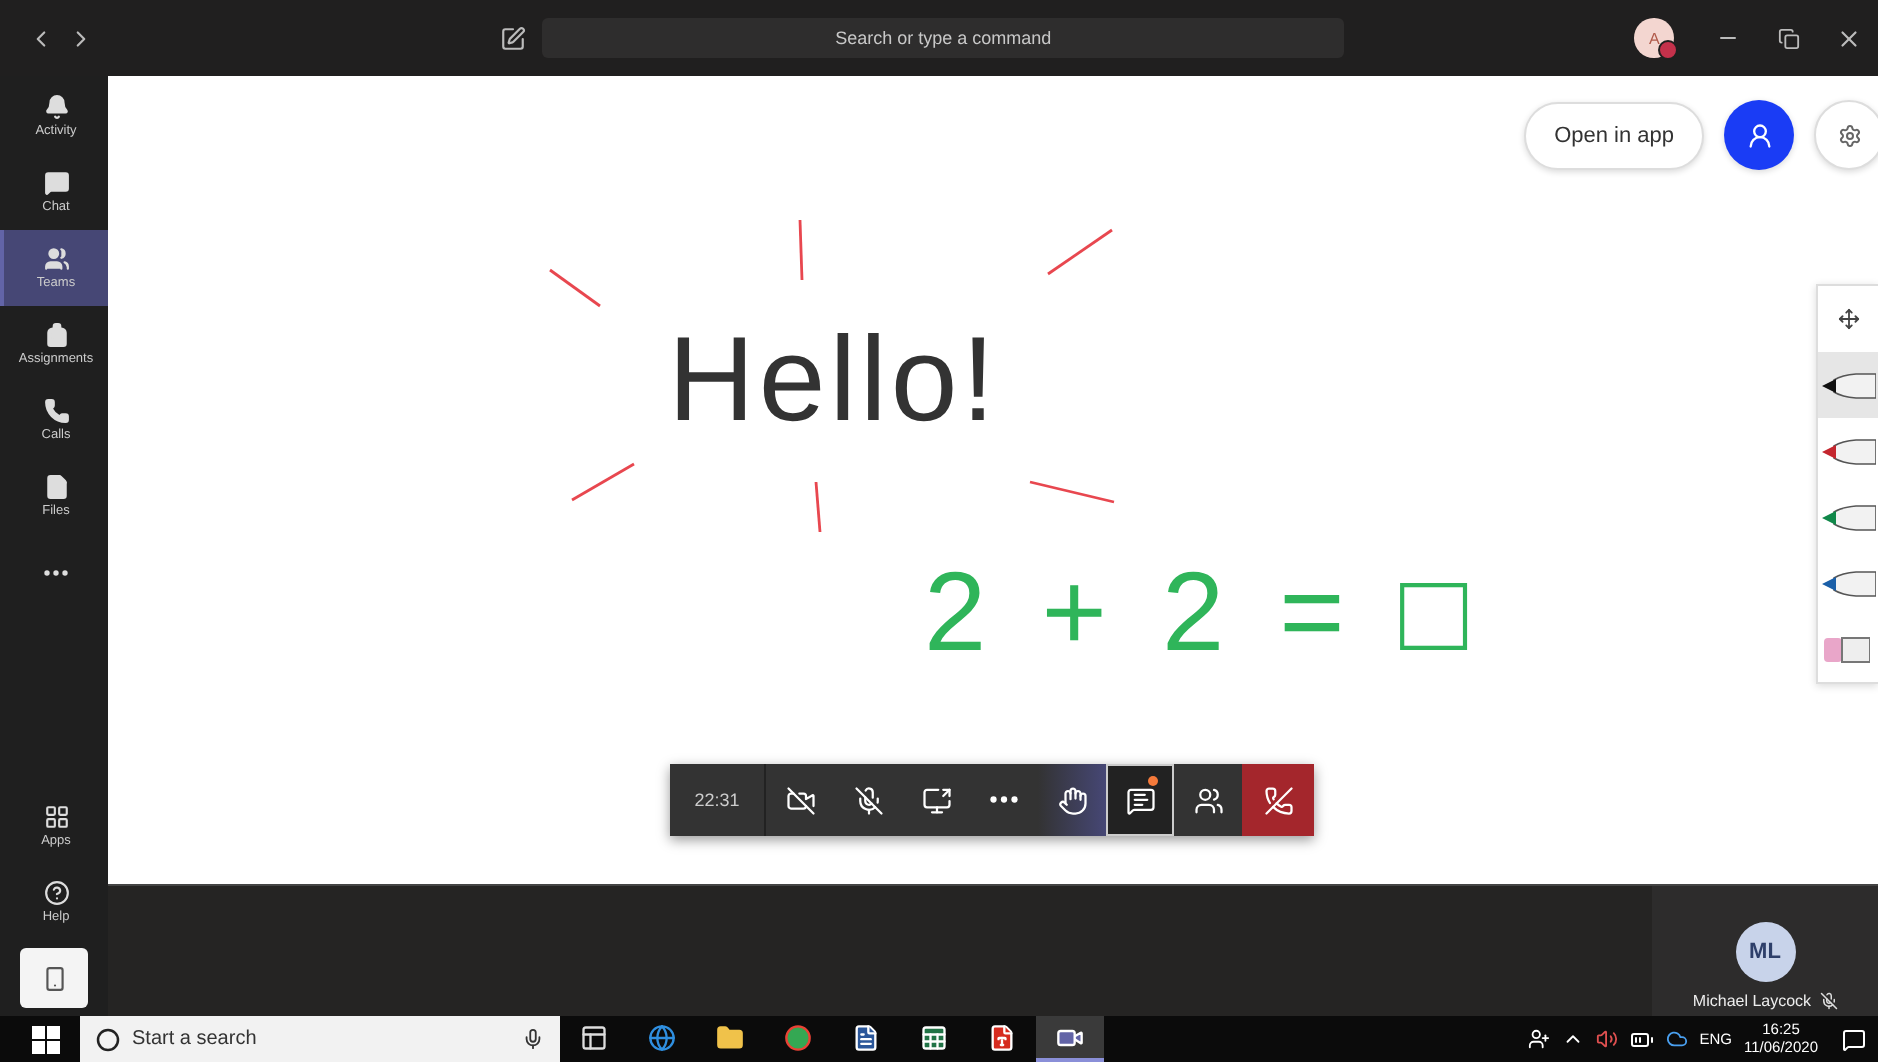  I want to click on search-field: Start a search, so click(321, 1039).